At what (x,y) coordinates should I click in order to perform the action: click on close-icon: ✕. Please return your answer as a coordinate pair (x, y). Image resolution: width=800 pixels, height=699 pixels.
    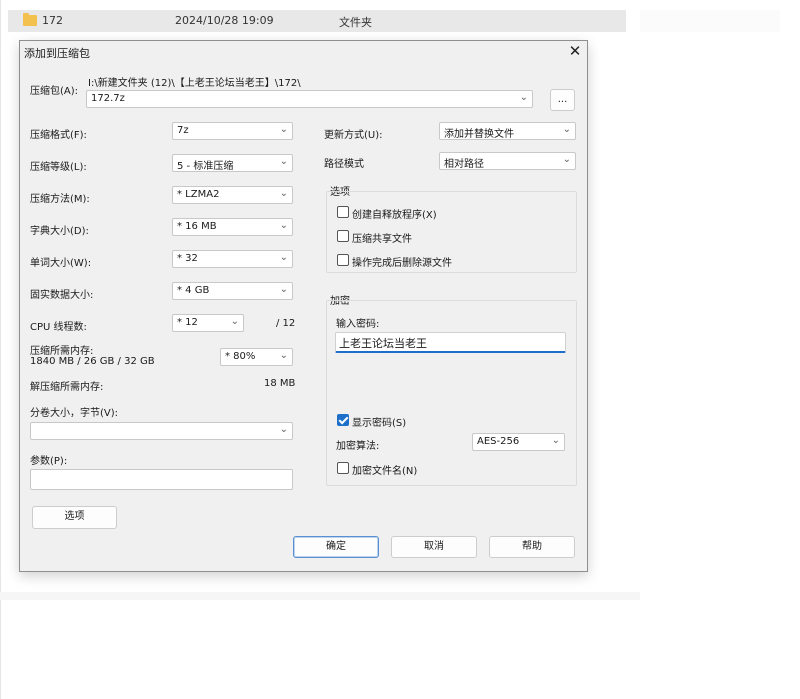
    Looking at the image, I should click on (575, 51).